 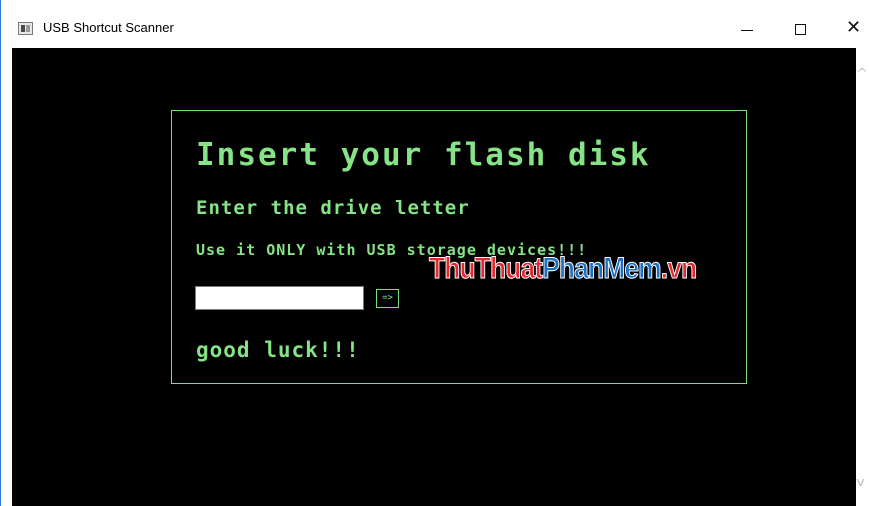 I want to click on close-button: ✕, so click(x=849, y=29).